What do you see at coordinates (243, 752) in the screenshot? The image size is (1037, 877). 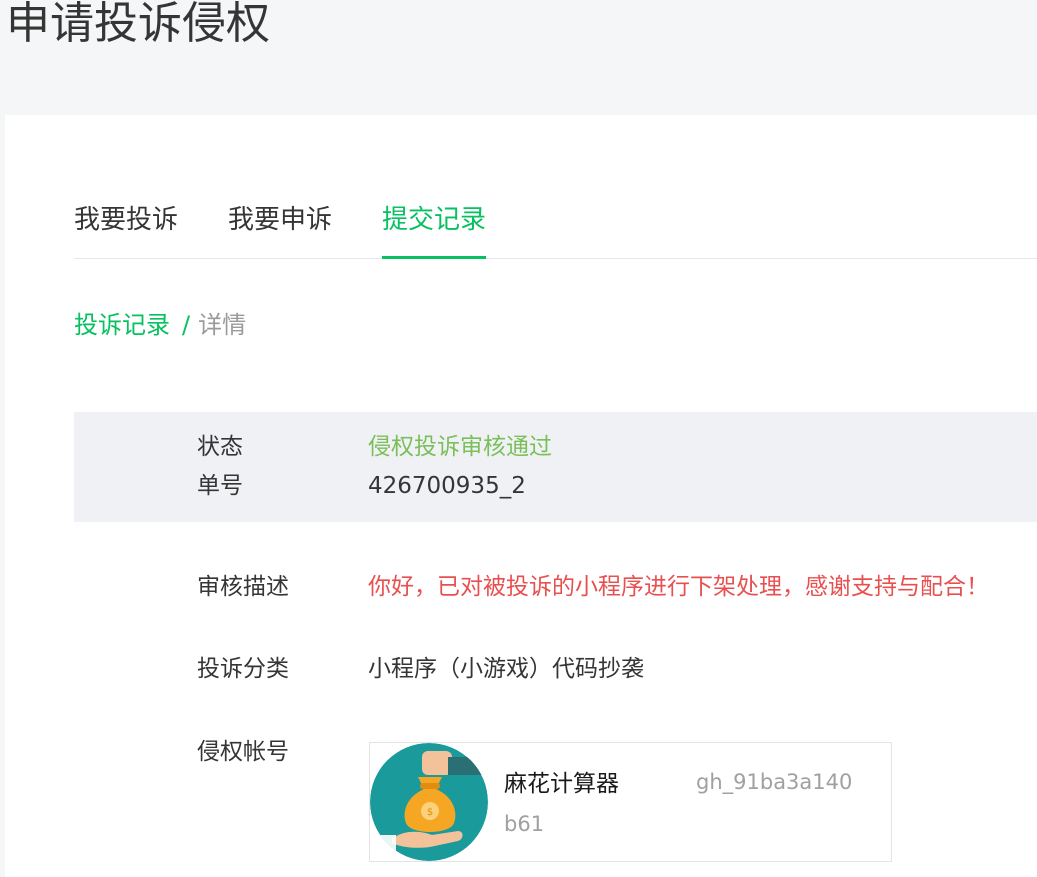 I see `infringing-account-label: 侵权帐号` at bounding box center [243, 752].